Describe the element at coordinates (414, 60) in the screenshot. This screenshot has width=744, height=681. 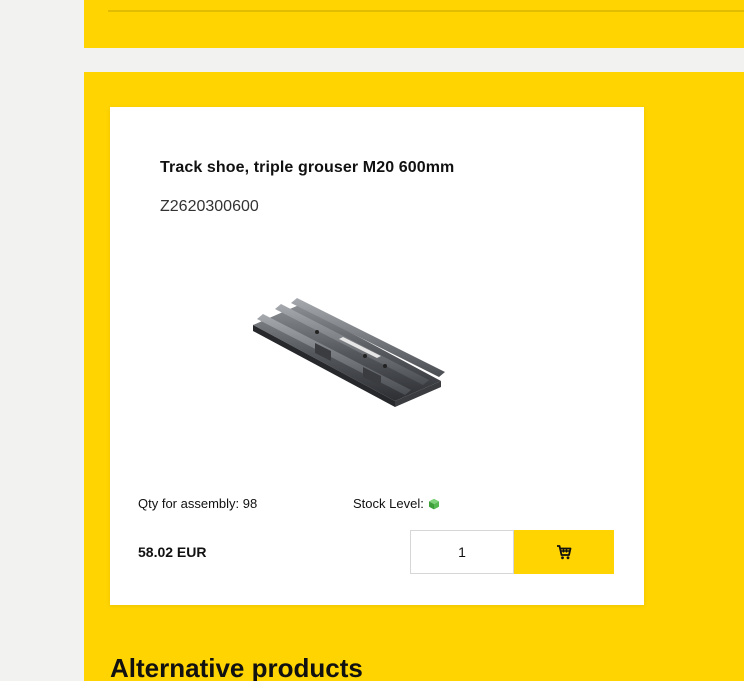
I see `section-gap` at that location.